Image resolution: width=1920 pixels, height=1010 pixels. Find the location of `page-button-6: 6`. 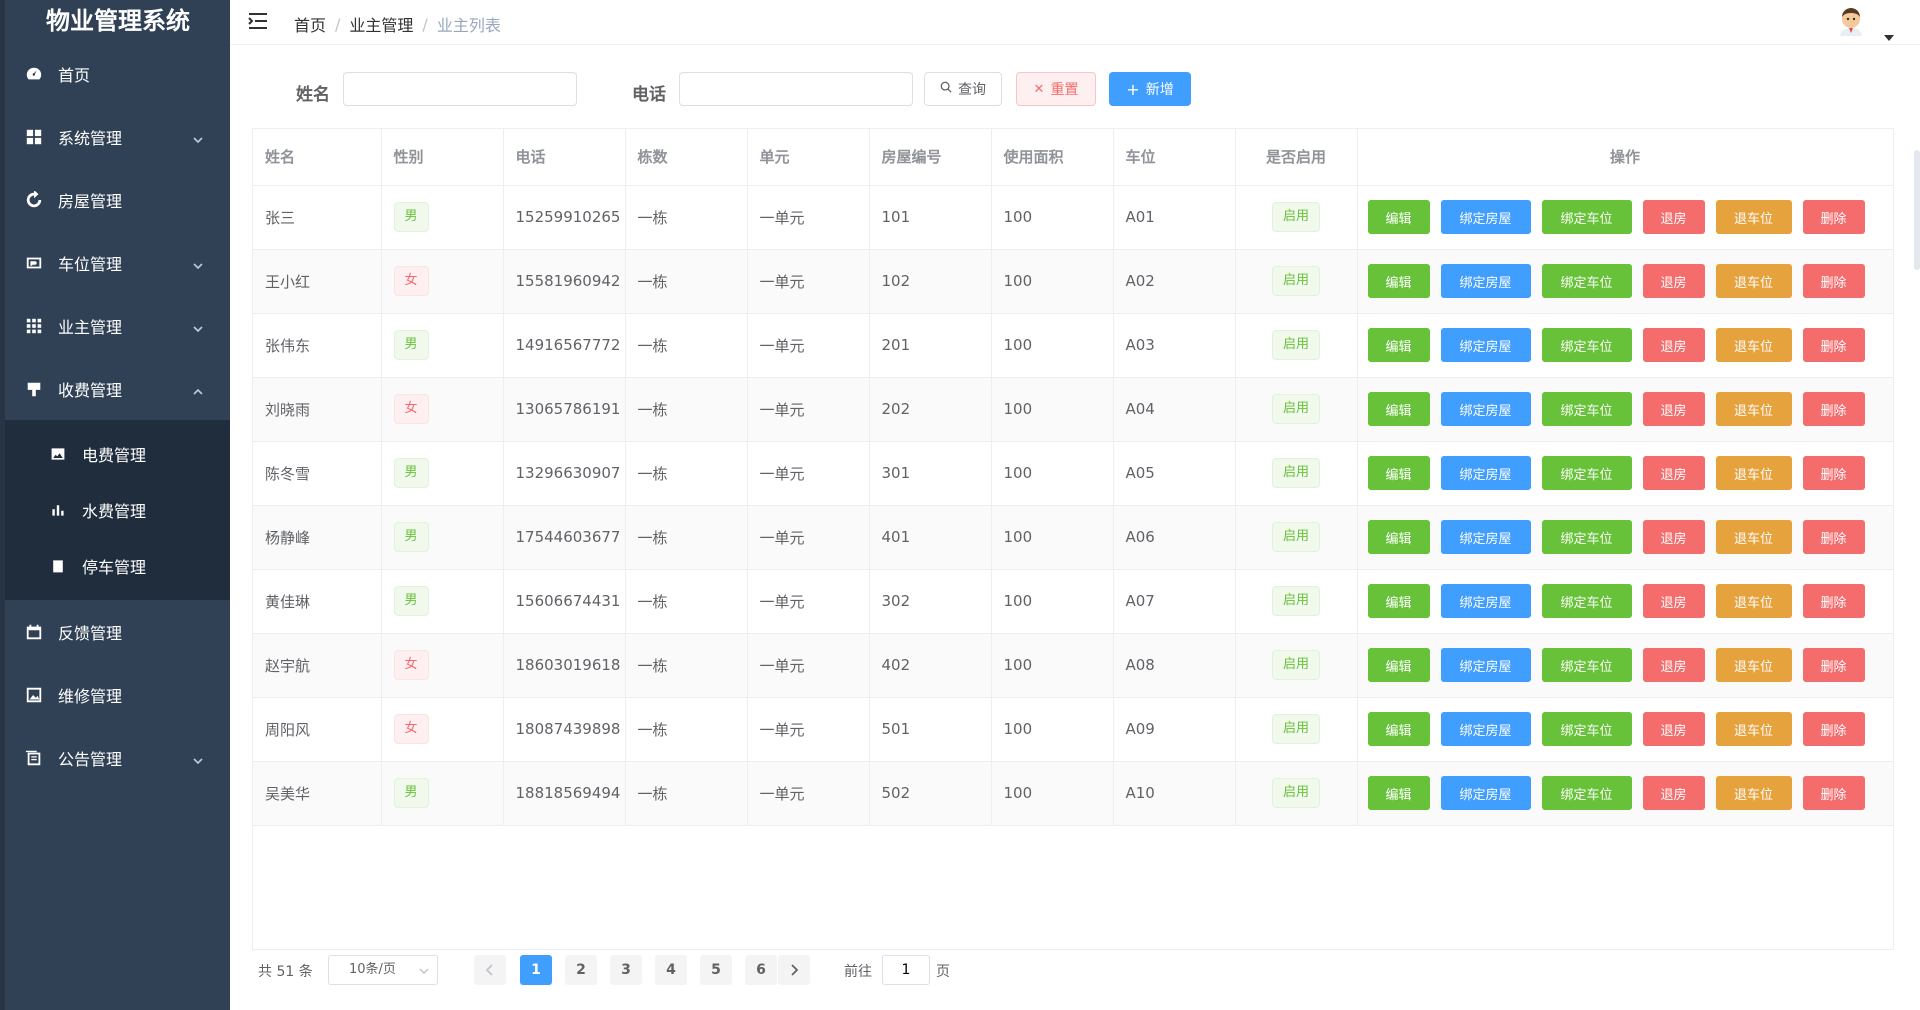

page-button-6: 6 is located at coordinates (761, 970).